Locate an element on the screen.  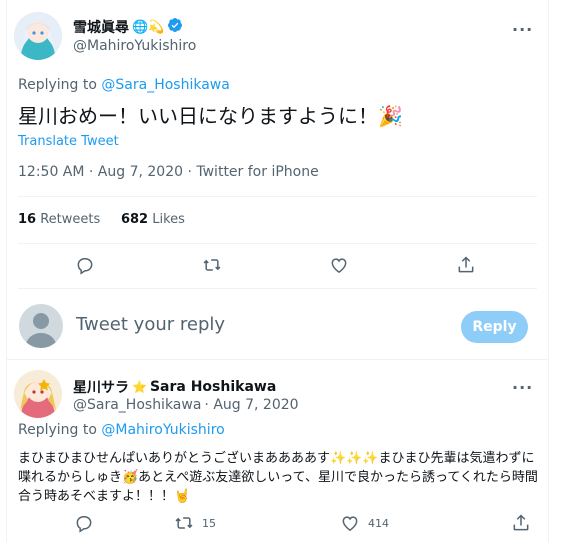
reply-retweets-count: 15 is located at coordinates (209, 523).